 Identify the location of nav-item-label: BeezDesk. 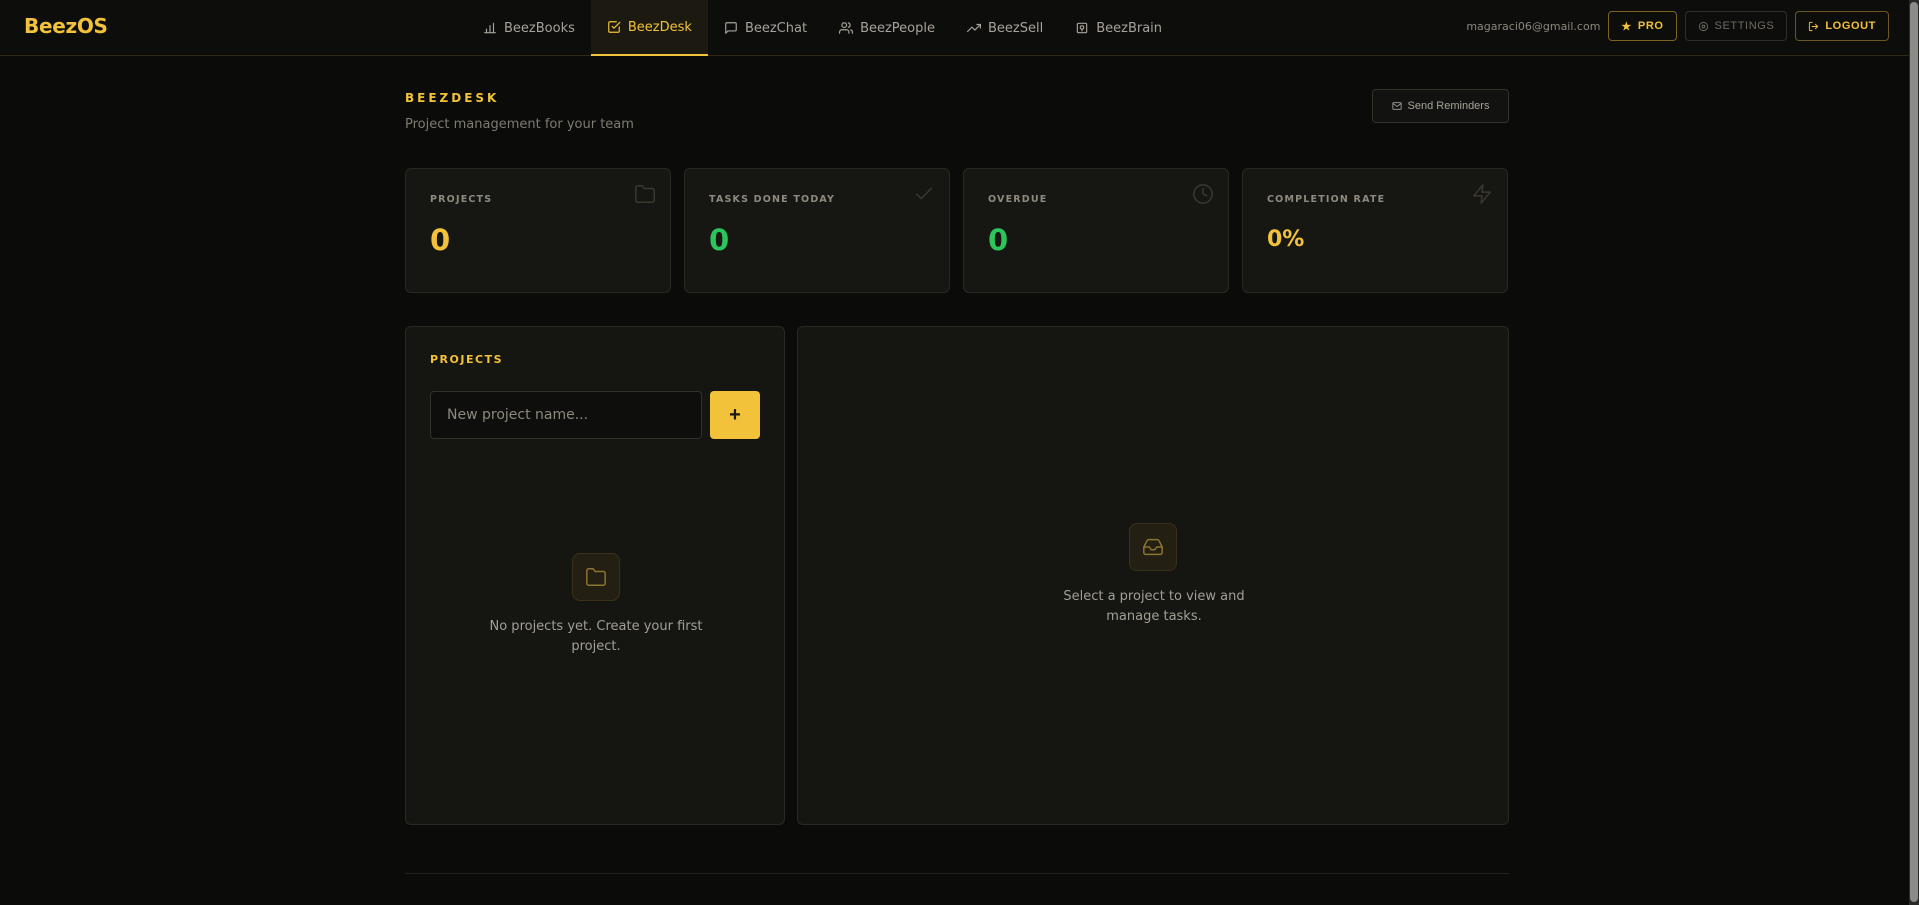
(659, 27).